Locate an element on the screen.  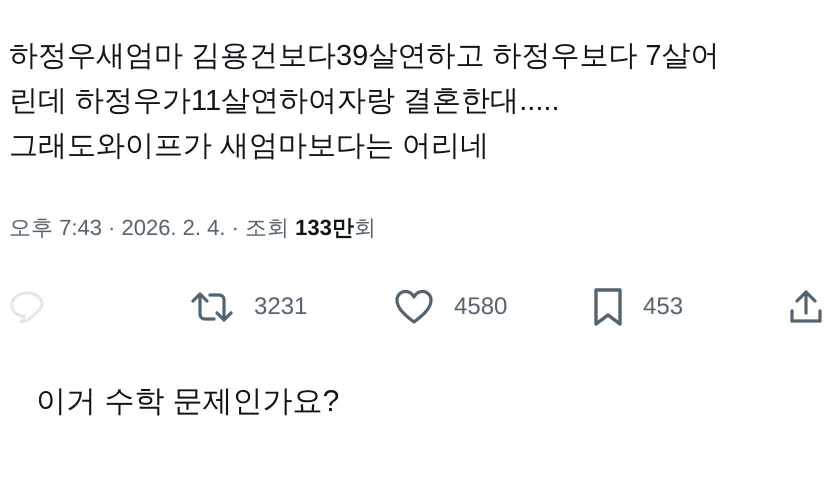
count-label: 3231 is located at coordinates (281, 307).